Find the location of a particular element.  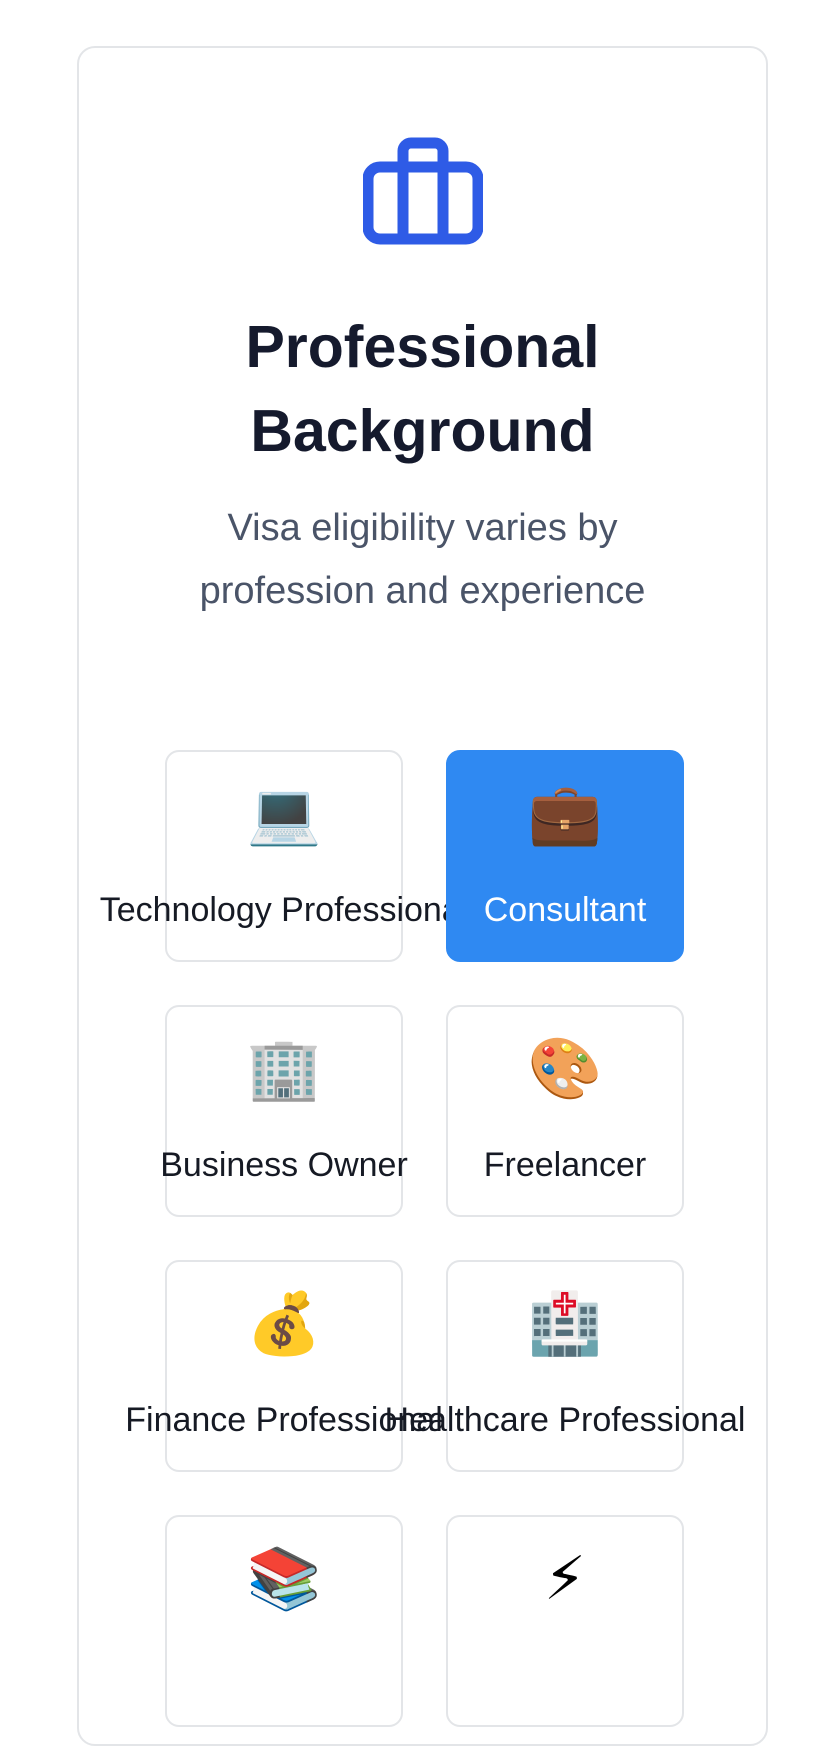

option-healthcare-professional: 🏥 Healthcare Professional is located at coordinates (565, 1366).